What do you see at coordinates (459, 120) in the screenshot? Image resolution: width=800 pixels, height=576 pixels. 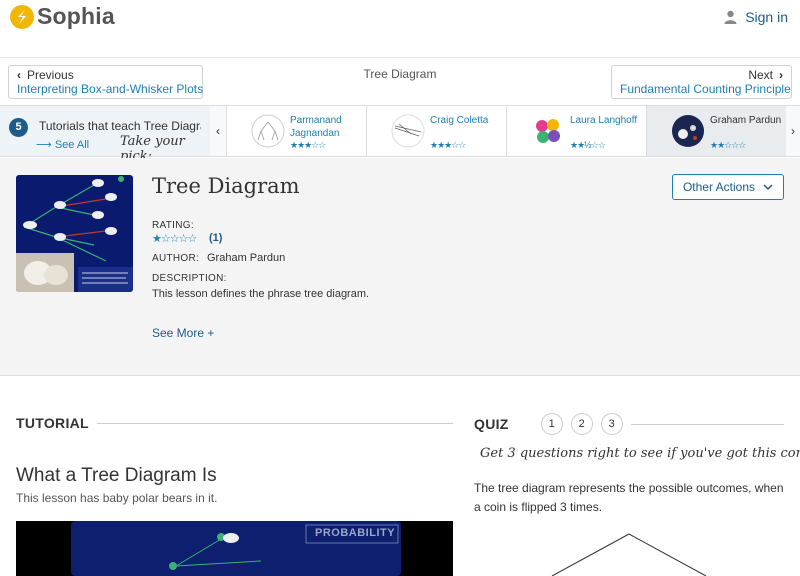 I see `tutorial-author-name: Craig Coletta` at bounding box center [459, 120].